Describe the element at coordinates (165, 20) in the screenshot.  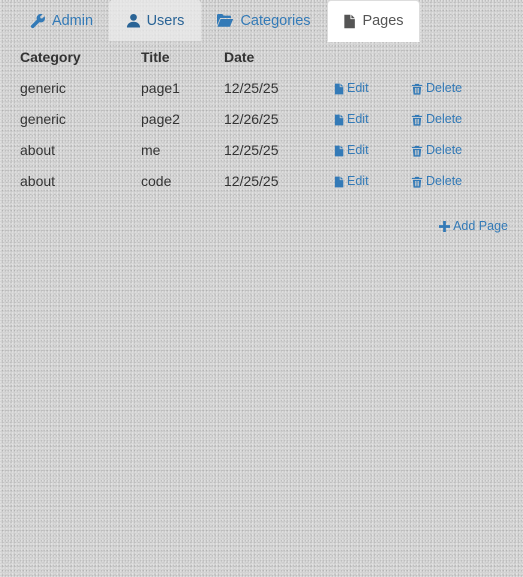
I see `tab-users-label: Users` at that location.